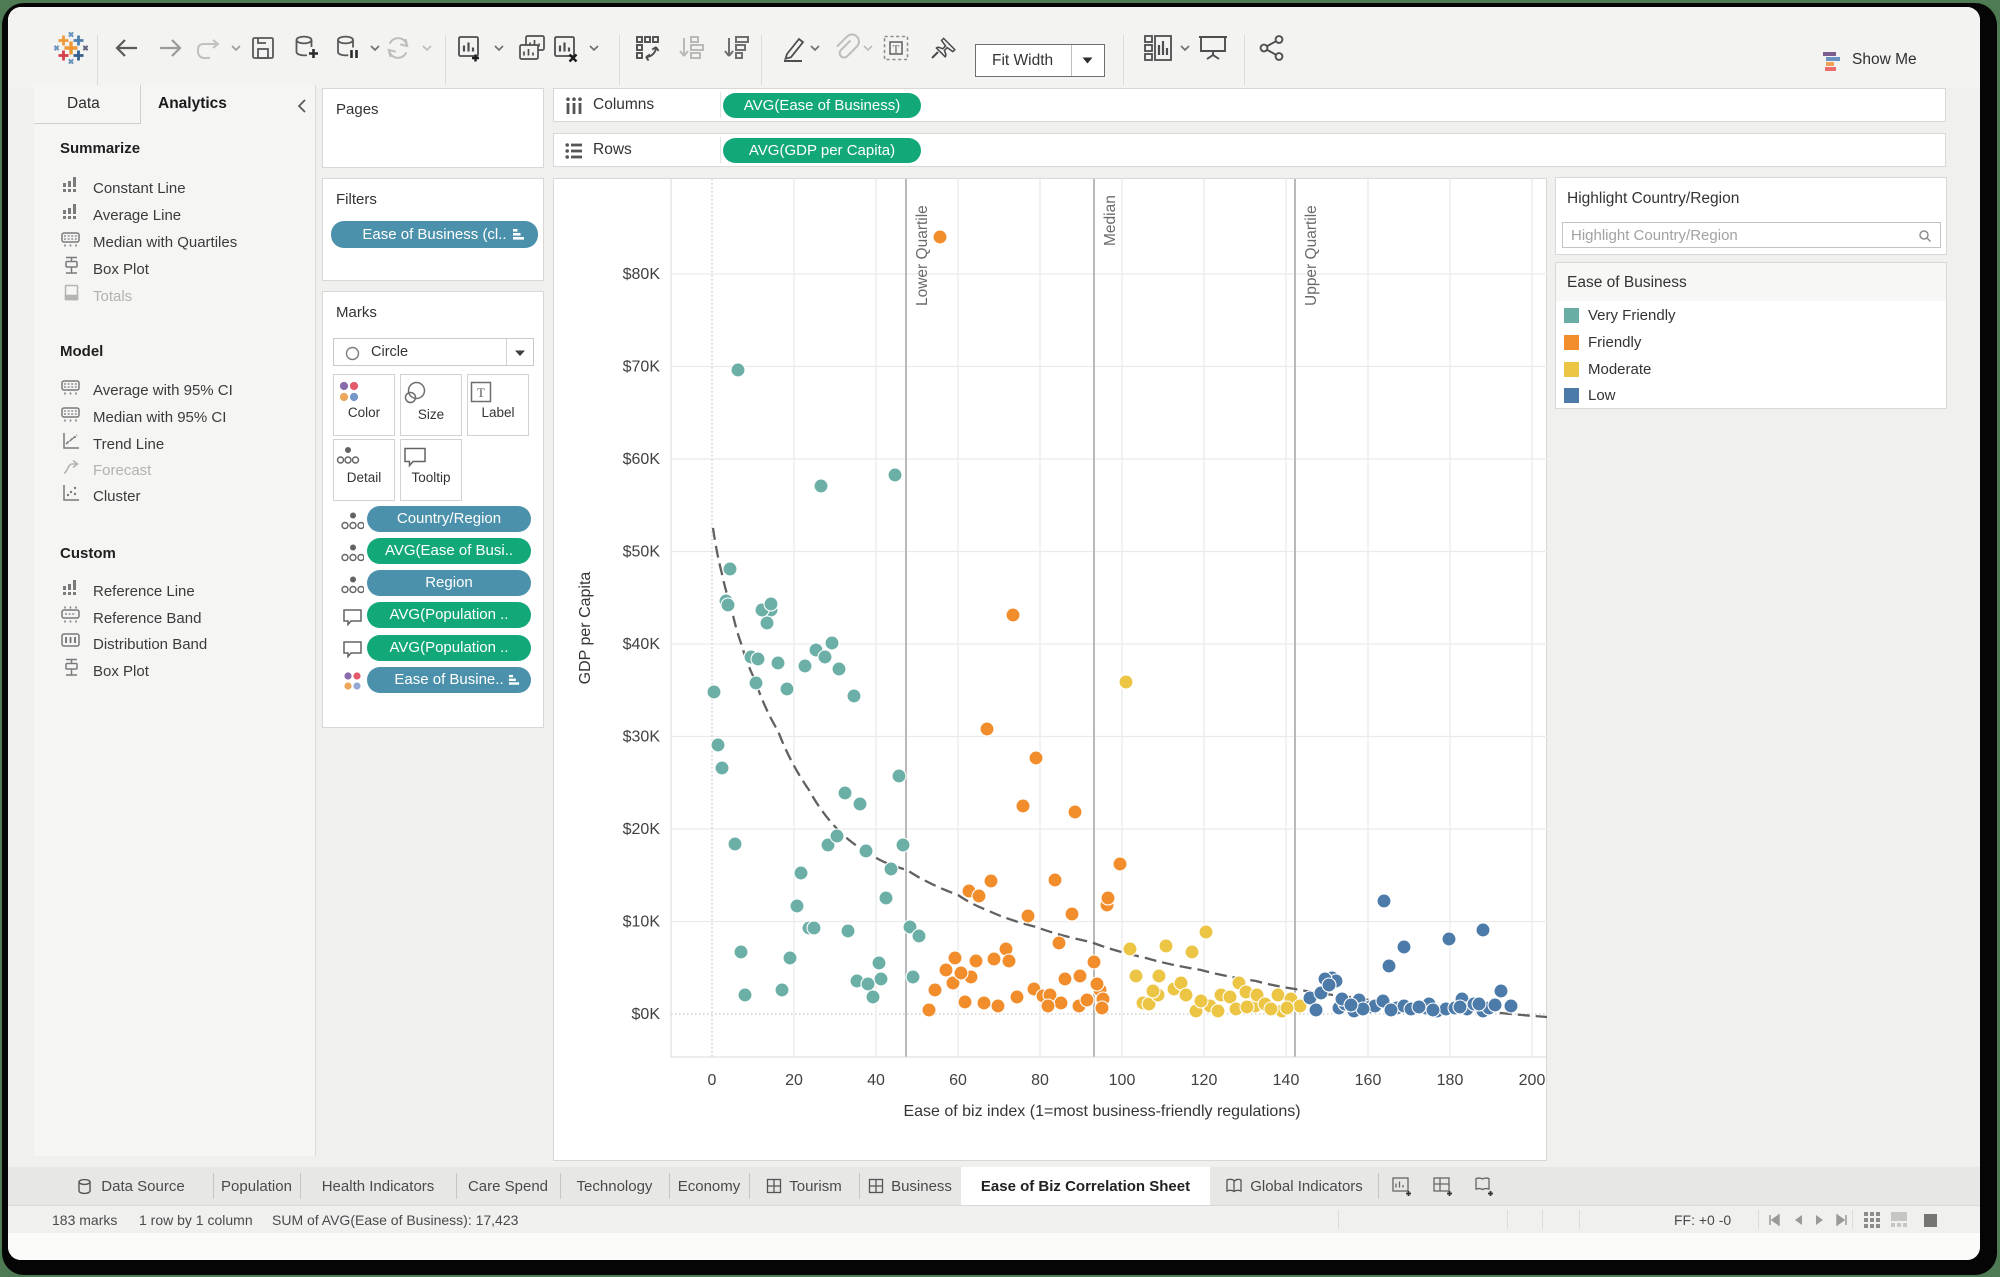 This screenshot has height=1277, width=2000. I want to click on svg-text: 100, so click(1122, 1080).